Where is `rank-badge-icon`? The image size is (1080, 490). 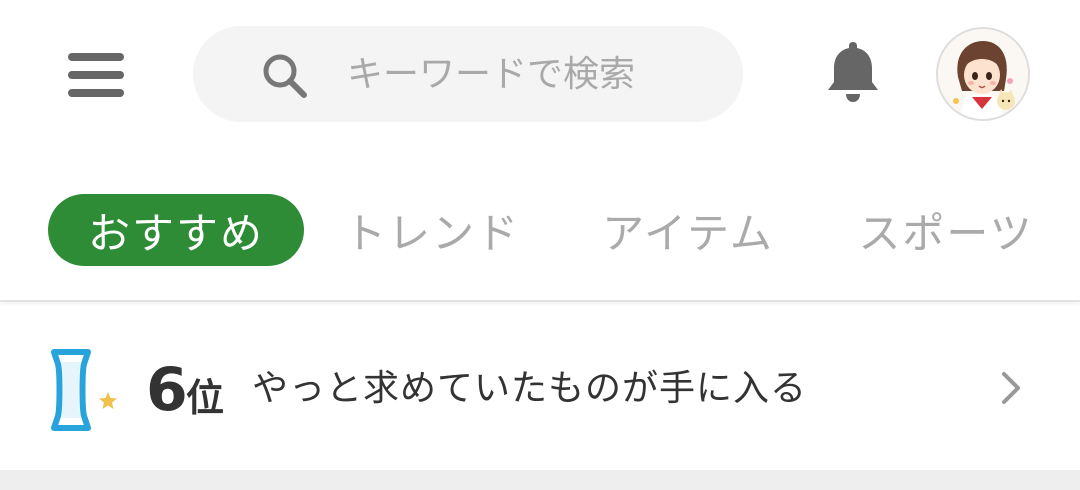
rank-badge-icon is located at coordinates (84, 390).